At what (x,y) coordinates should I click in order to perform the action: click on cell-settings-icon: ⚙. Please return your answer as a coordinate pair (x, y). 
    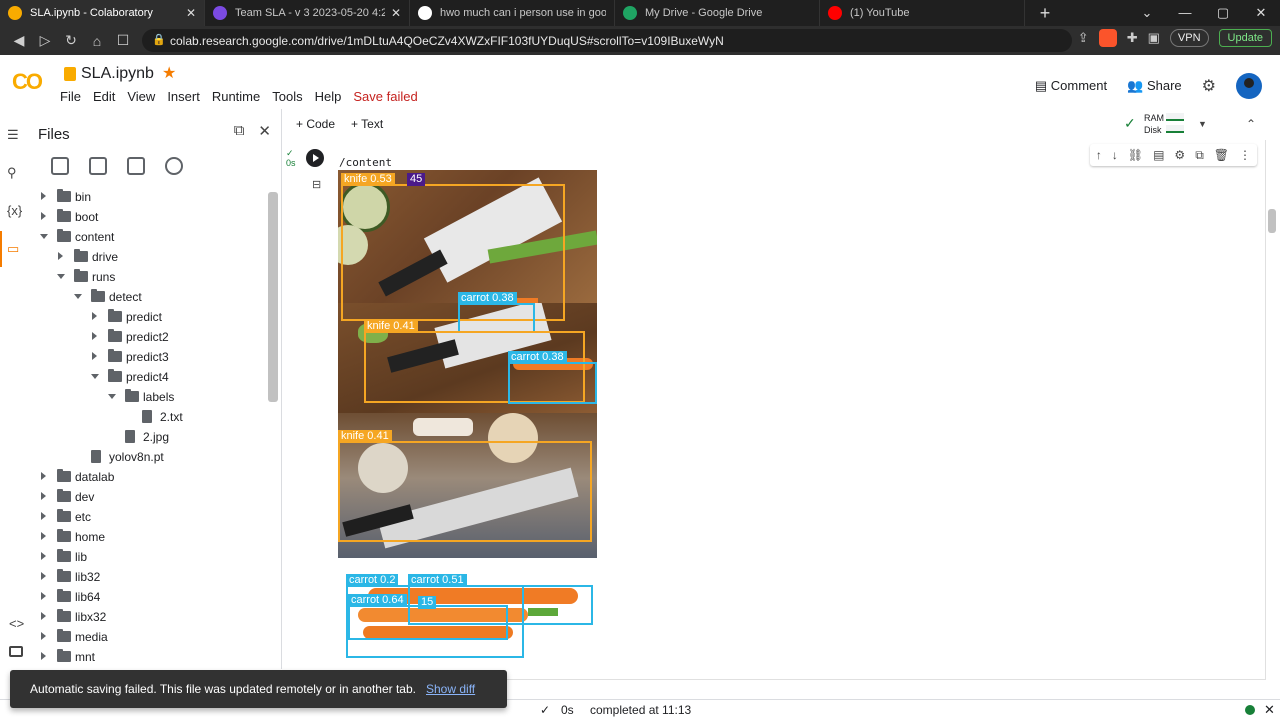
    Looking at the image, I should click on (1179, 155).